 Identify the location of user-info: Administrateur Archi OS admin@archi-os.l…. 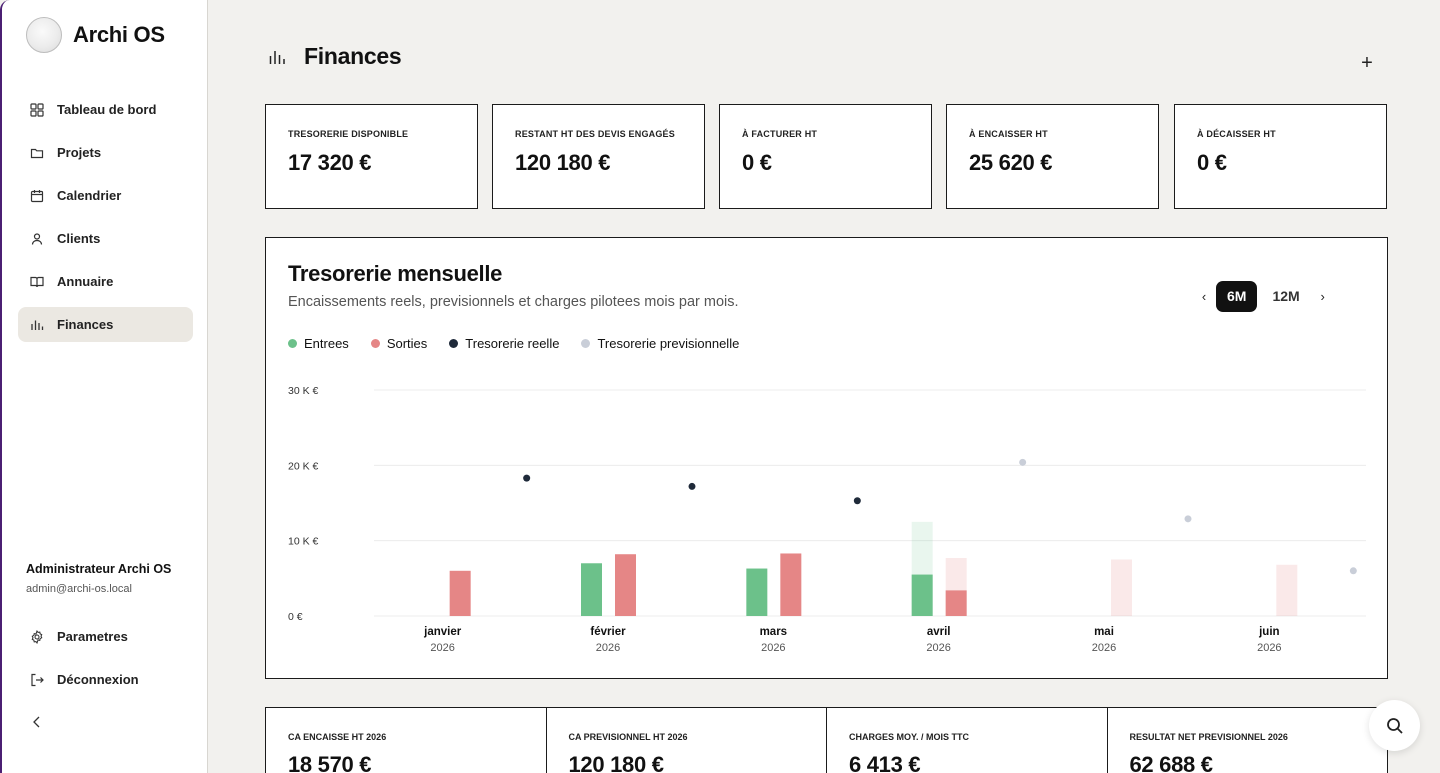
(98, 578).